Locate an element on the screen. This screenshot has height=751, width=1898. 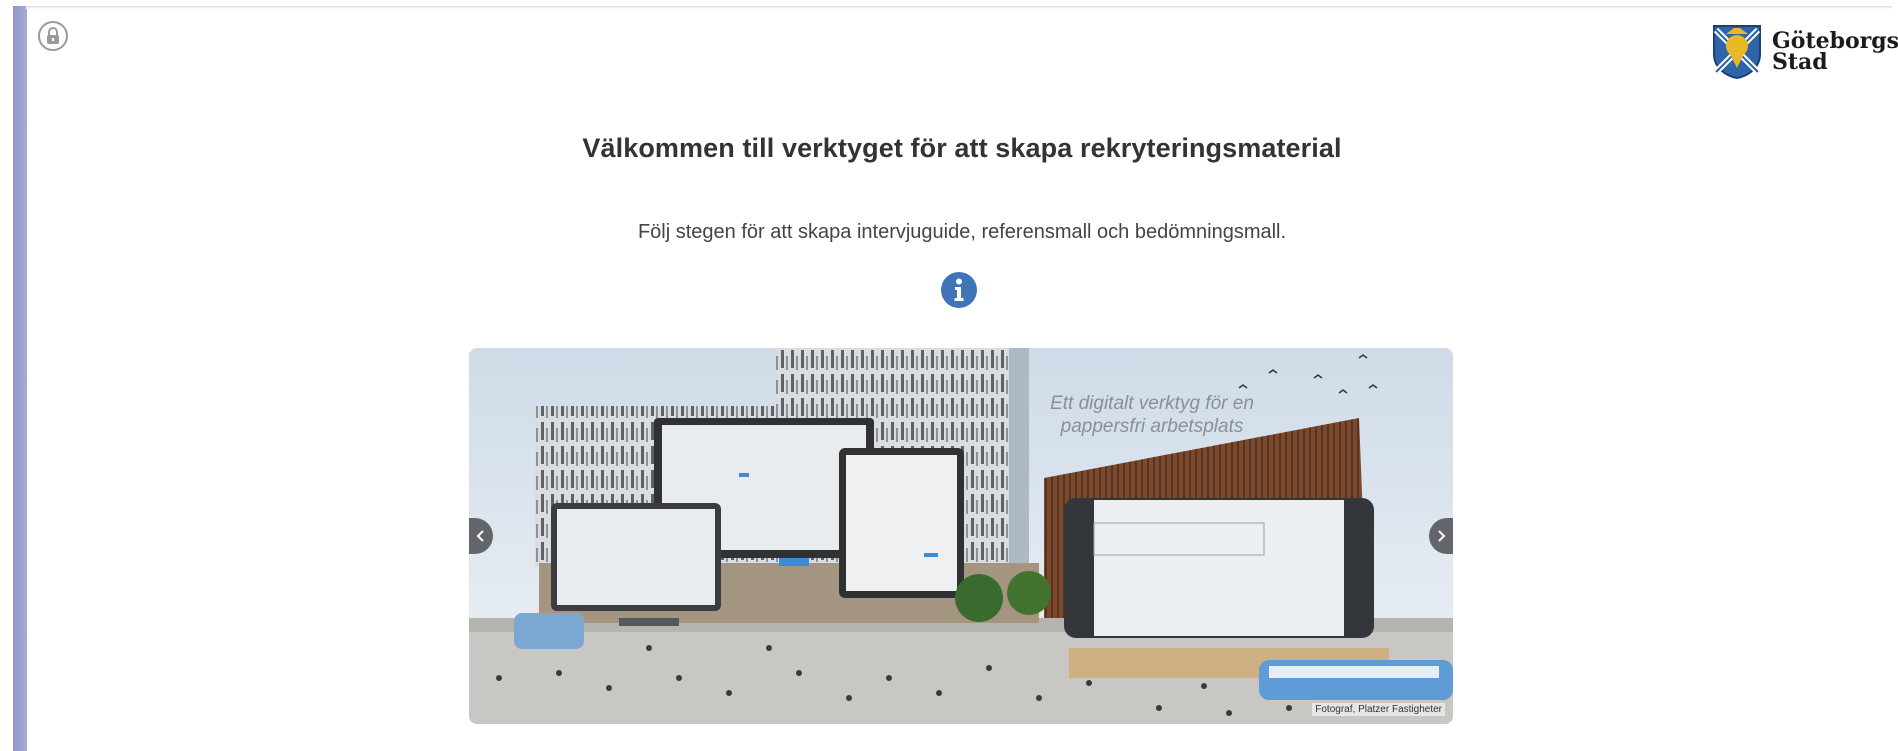
chevron-right-icon is located at coordinates (1442, 536).